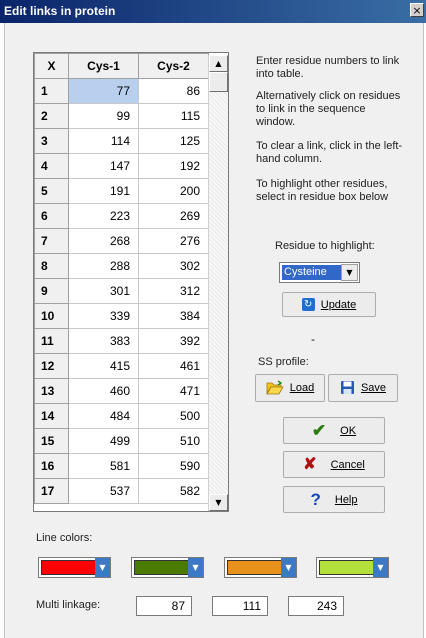 This screenshot has height=638, width=426. I want to click on table-row: 6 223 269, so click(121, 216).